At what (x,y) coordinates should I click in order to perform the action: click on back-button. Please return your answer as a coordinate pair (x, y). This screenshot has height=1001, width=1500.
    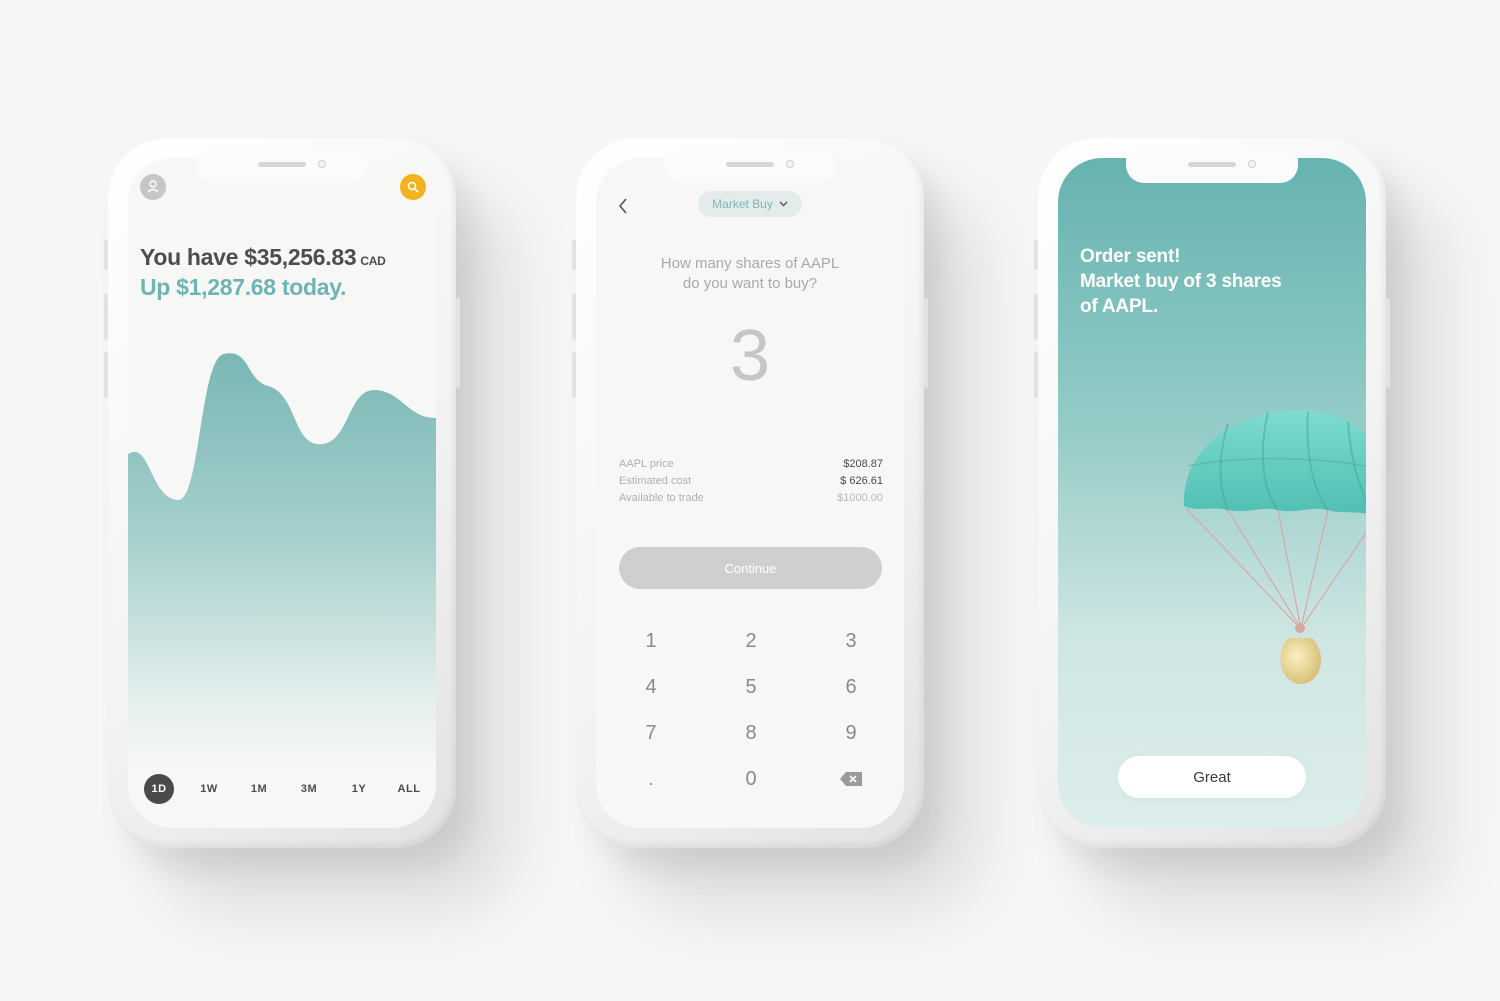
    Looking at the image, I should click on (624, 206).